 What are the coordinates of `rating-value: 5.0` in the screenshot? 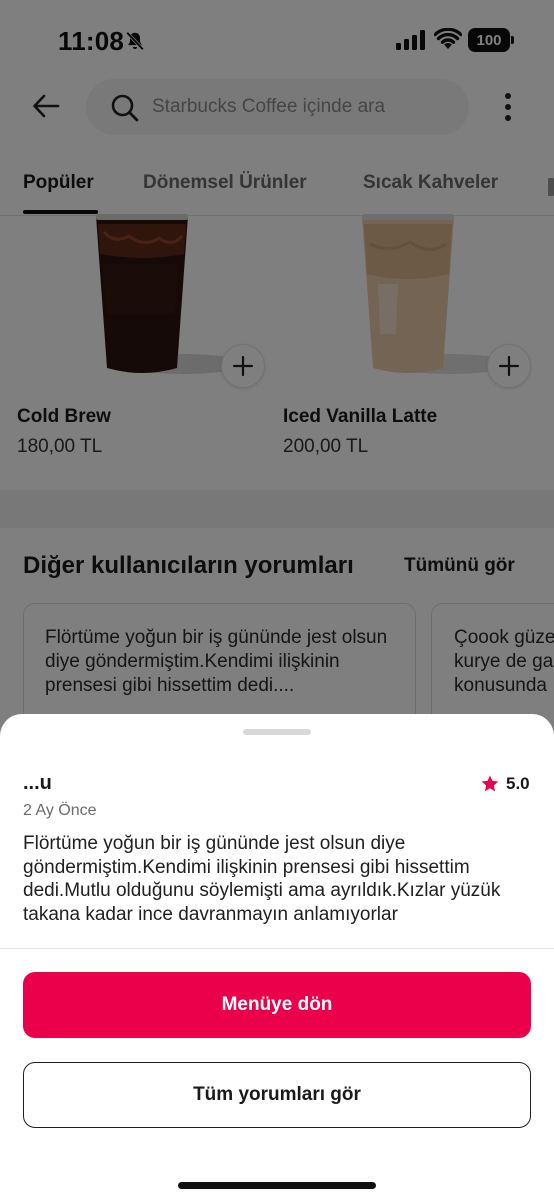 It's located at (518, 783).